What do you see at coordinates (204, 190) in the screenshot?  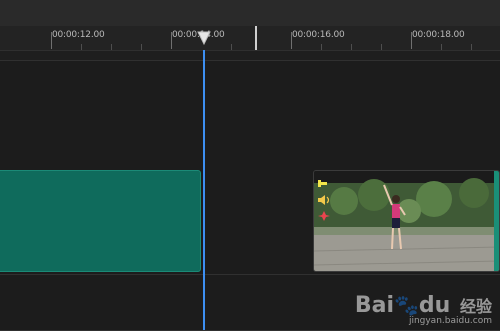 I see `playhead-line` at bounding box center [204, 190].